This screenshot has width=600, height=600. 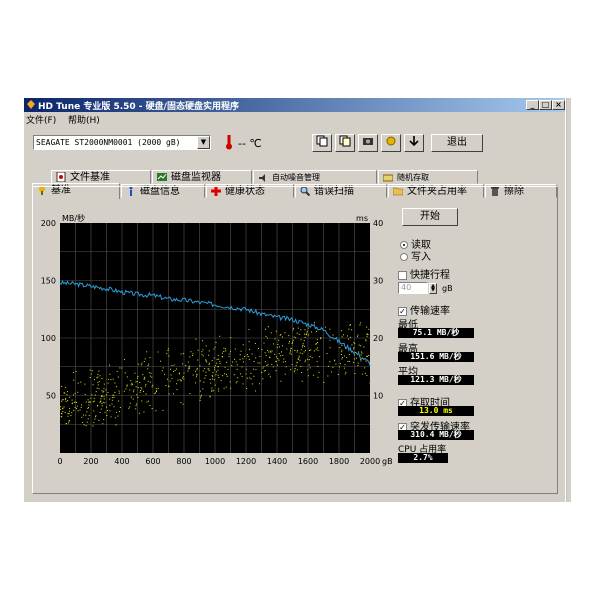 I want to click on short-stroke-input: 40, so click(x=413, y=288).